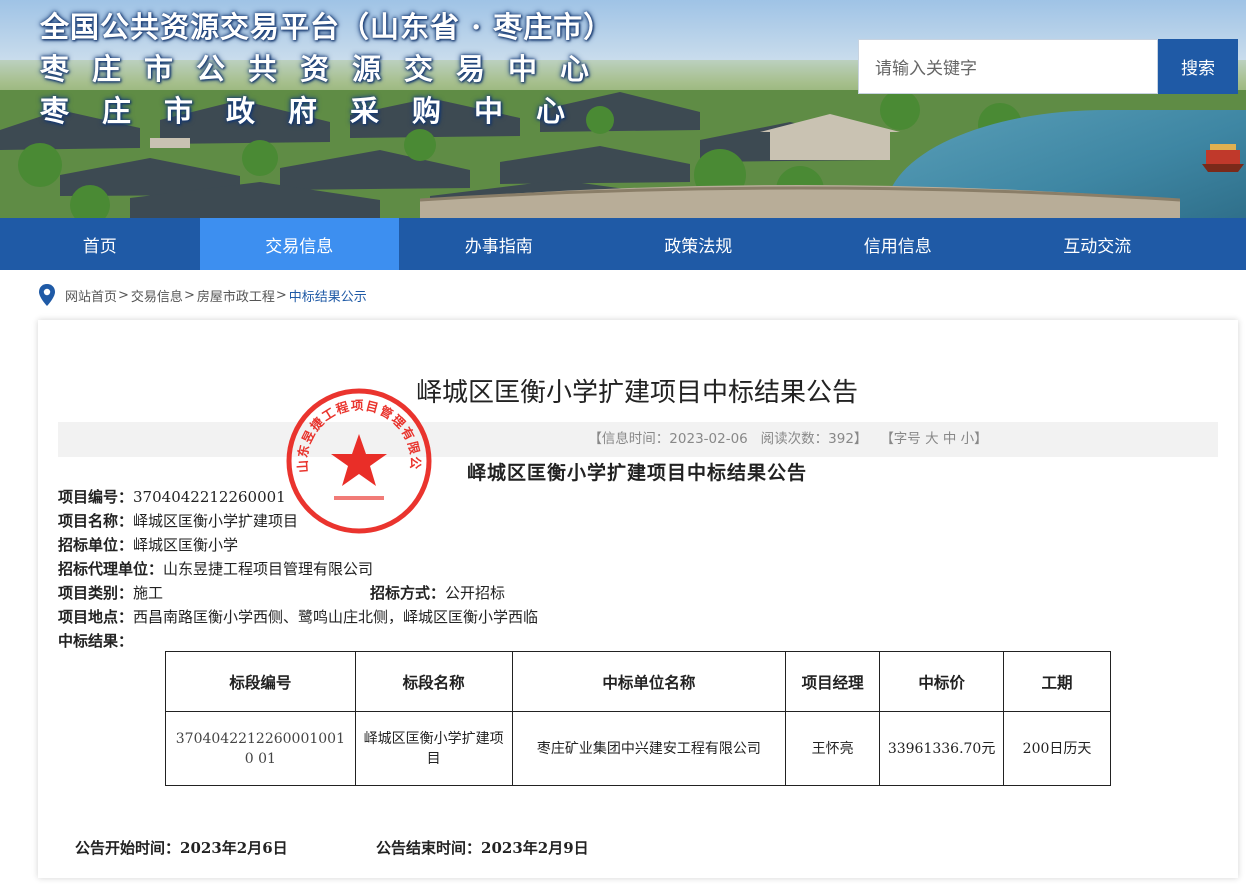  What do you see at coordinates (833, 748) in the screenshot?
I see `cell-manager: 王怀亮` at bounding box center [833, 748].